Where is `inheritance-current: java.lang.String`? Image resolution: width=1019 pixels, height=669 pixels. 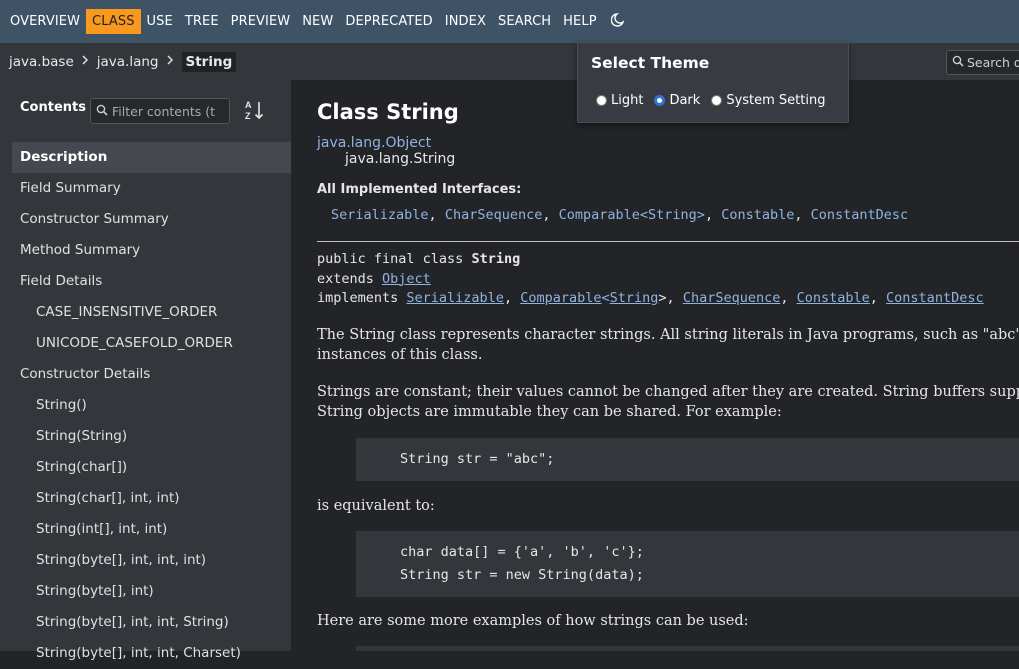 inheritance-current: java.lang.String is located at coordinates (400, 159).